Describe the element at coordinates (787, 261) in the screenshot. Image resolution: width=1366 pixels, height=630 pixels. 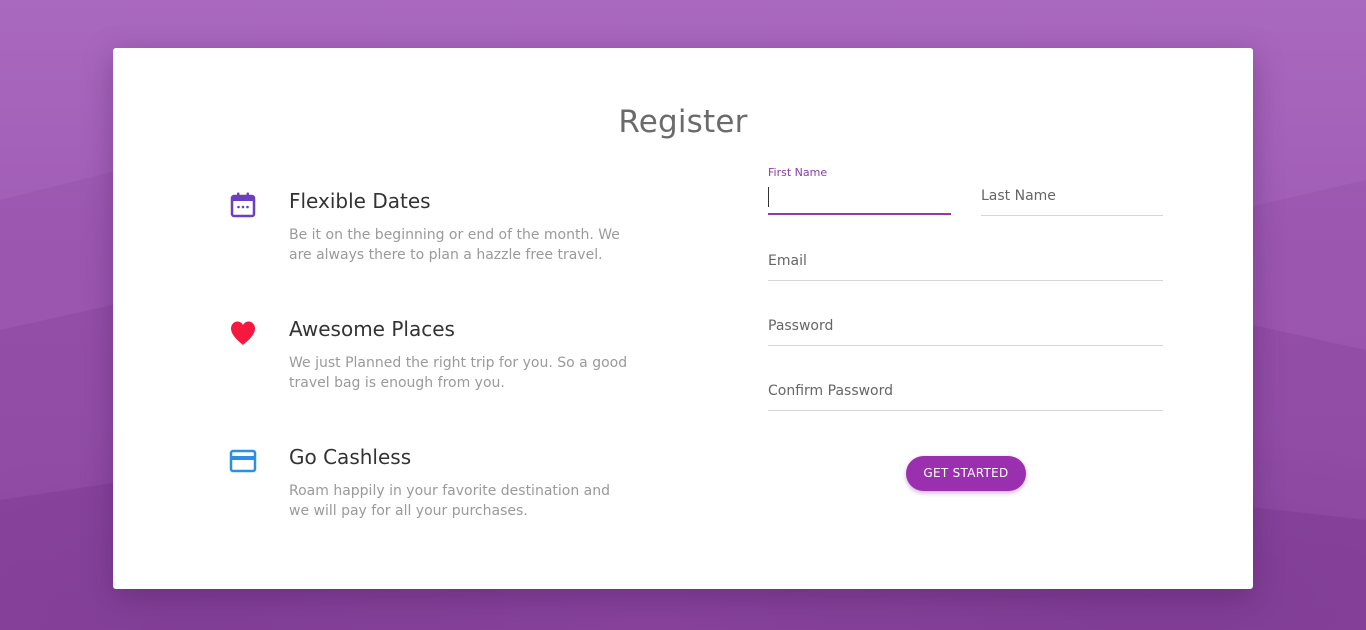
I see `email-label: Email` at that location.